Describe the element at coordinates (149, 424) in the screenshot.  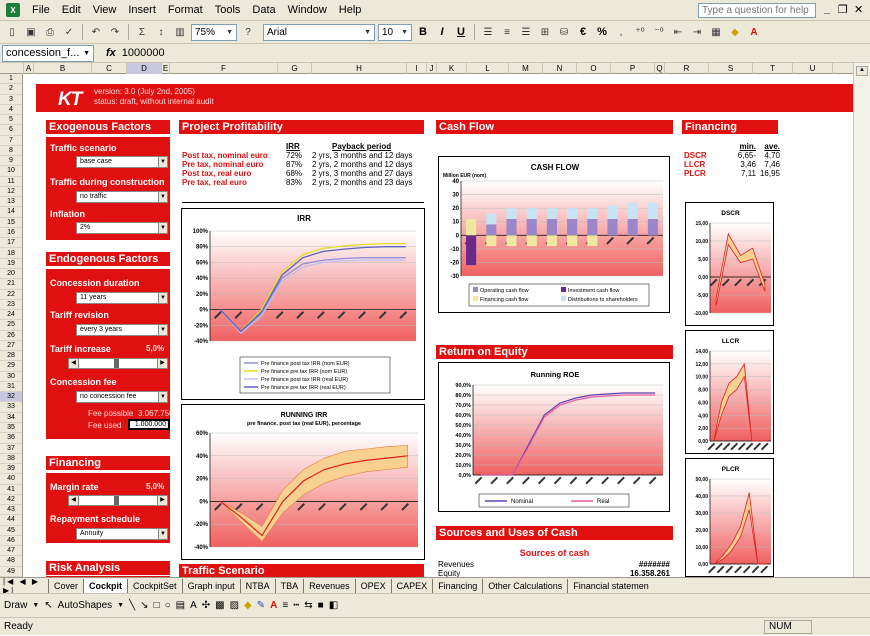
I see `fee-used-cell: 1.000.000` at that location.